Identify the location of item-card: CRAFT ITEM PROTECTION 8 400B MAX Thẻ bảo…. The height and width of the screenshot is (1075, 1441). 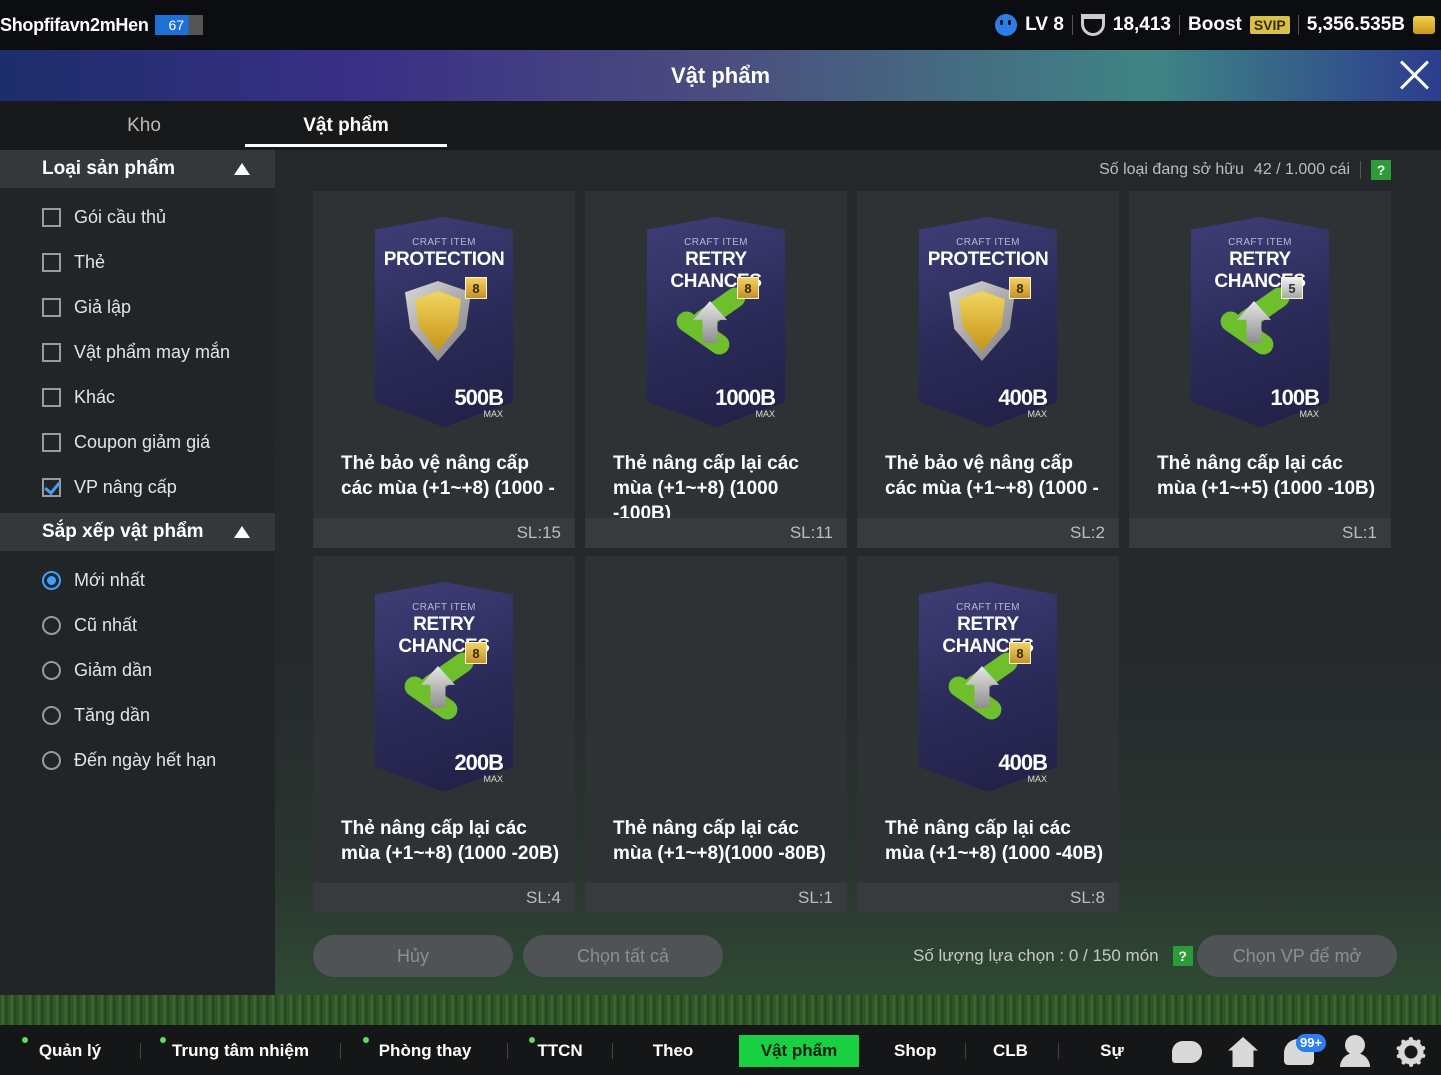
(988, 369).